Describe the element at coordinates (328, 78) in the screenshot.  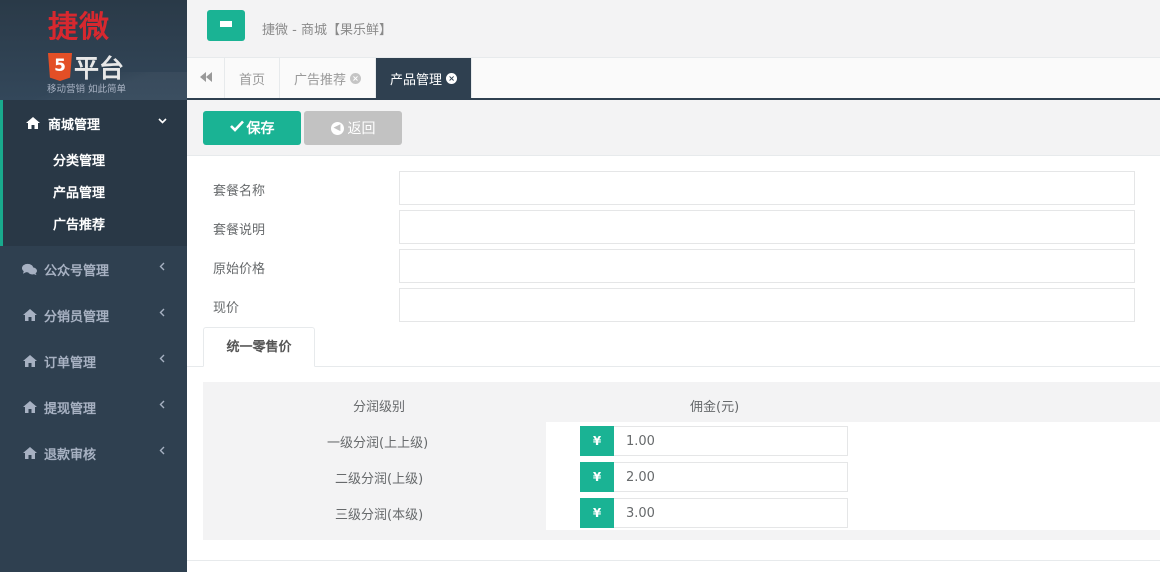
I see `tab-ads: 广告推荐 ×` at that location.